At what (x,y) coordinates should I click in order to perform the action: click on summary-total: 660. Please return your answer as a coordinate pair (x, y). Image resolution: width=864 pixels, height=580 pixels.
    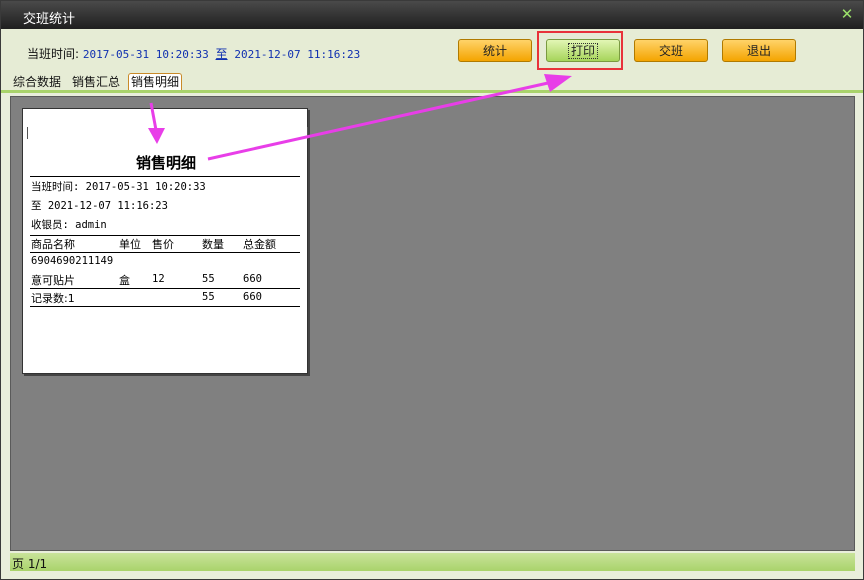
    Looking at the image, I should click on (252, 297).